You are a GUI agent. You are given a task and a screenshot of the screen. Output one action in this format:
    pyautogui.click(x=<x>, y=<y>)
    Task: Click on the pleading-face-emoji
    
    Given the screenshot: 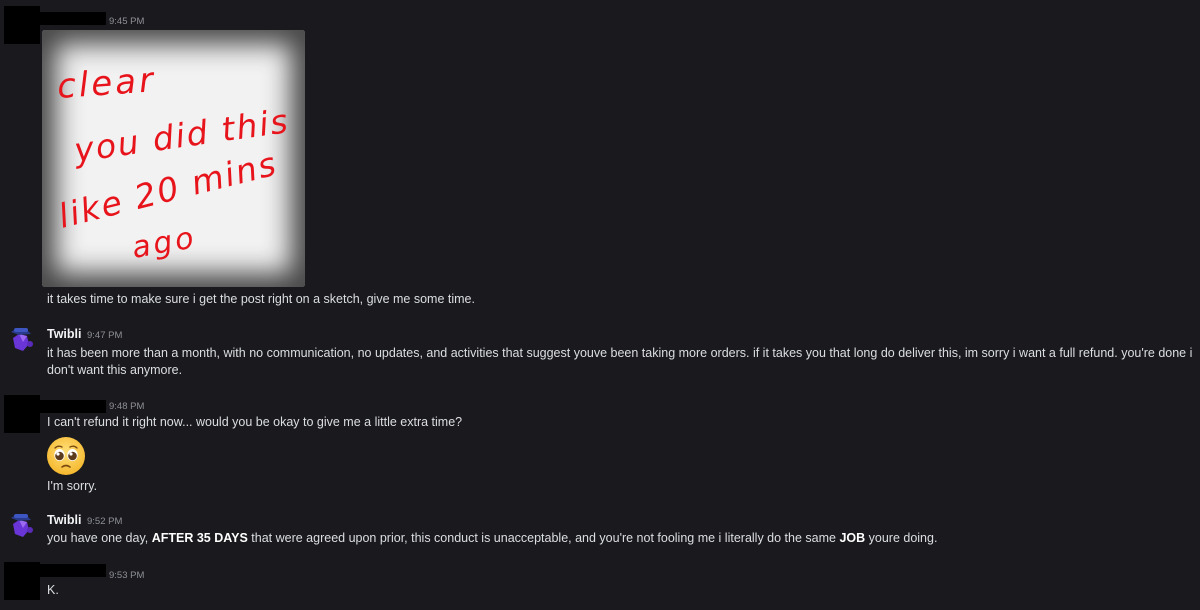 What is the action you would take?
    pyautogui.click(x=66, y=456)
    